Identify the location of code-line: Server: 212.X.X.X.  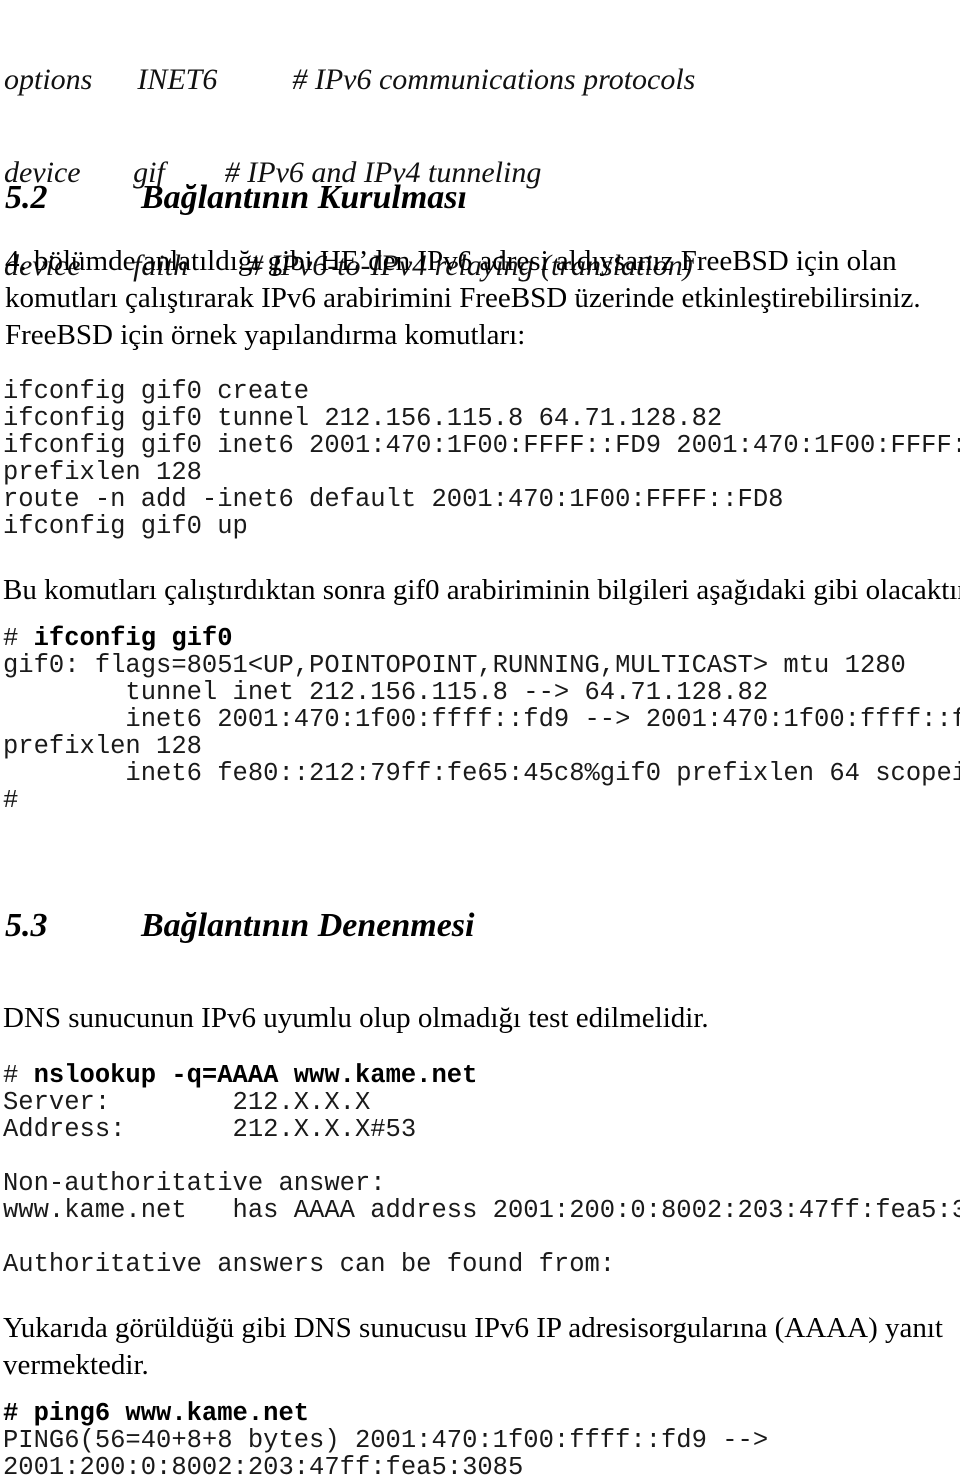
(187, 1102).